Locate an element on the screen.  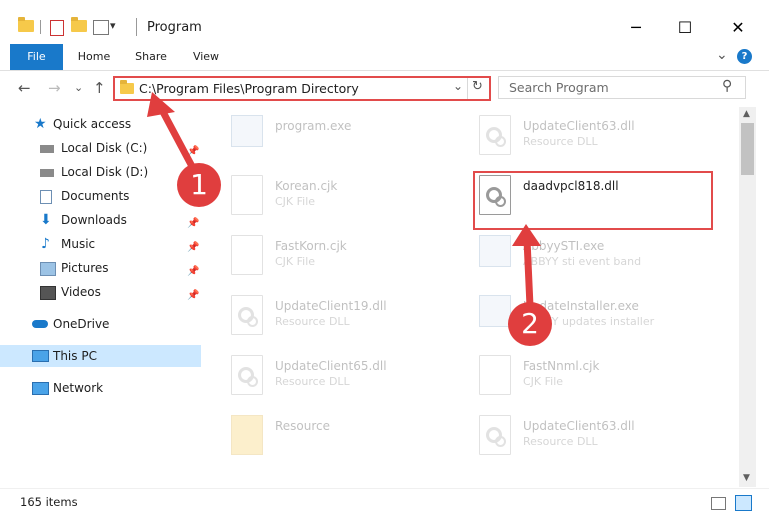
arrow-2-head is located at coordinates (526, 235).